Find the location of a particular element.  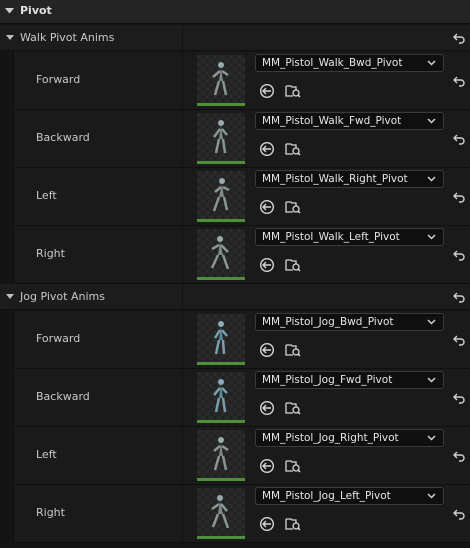

asset-picker-combo: MM_Pistol_Walk_Left_Pivot is located at coordinates (349, 237).